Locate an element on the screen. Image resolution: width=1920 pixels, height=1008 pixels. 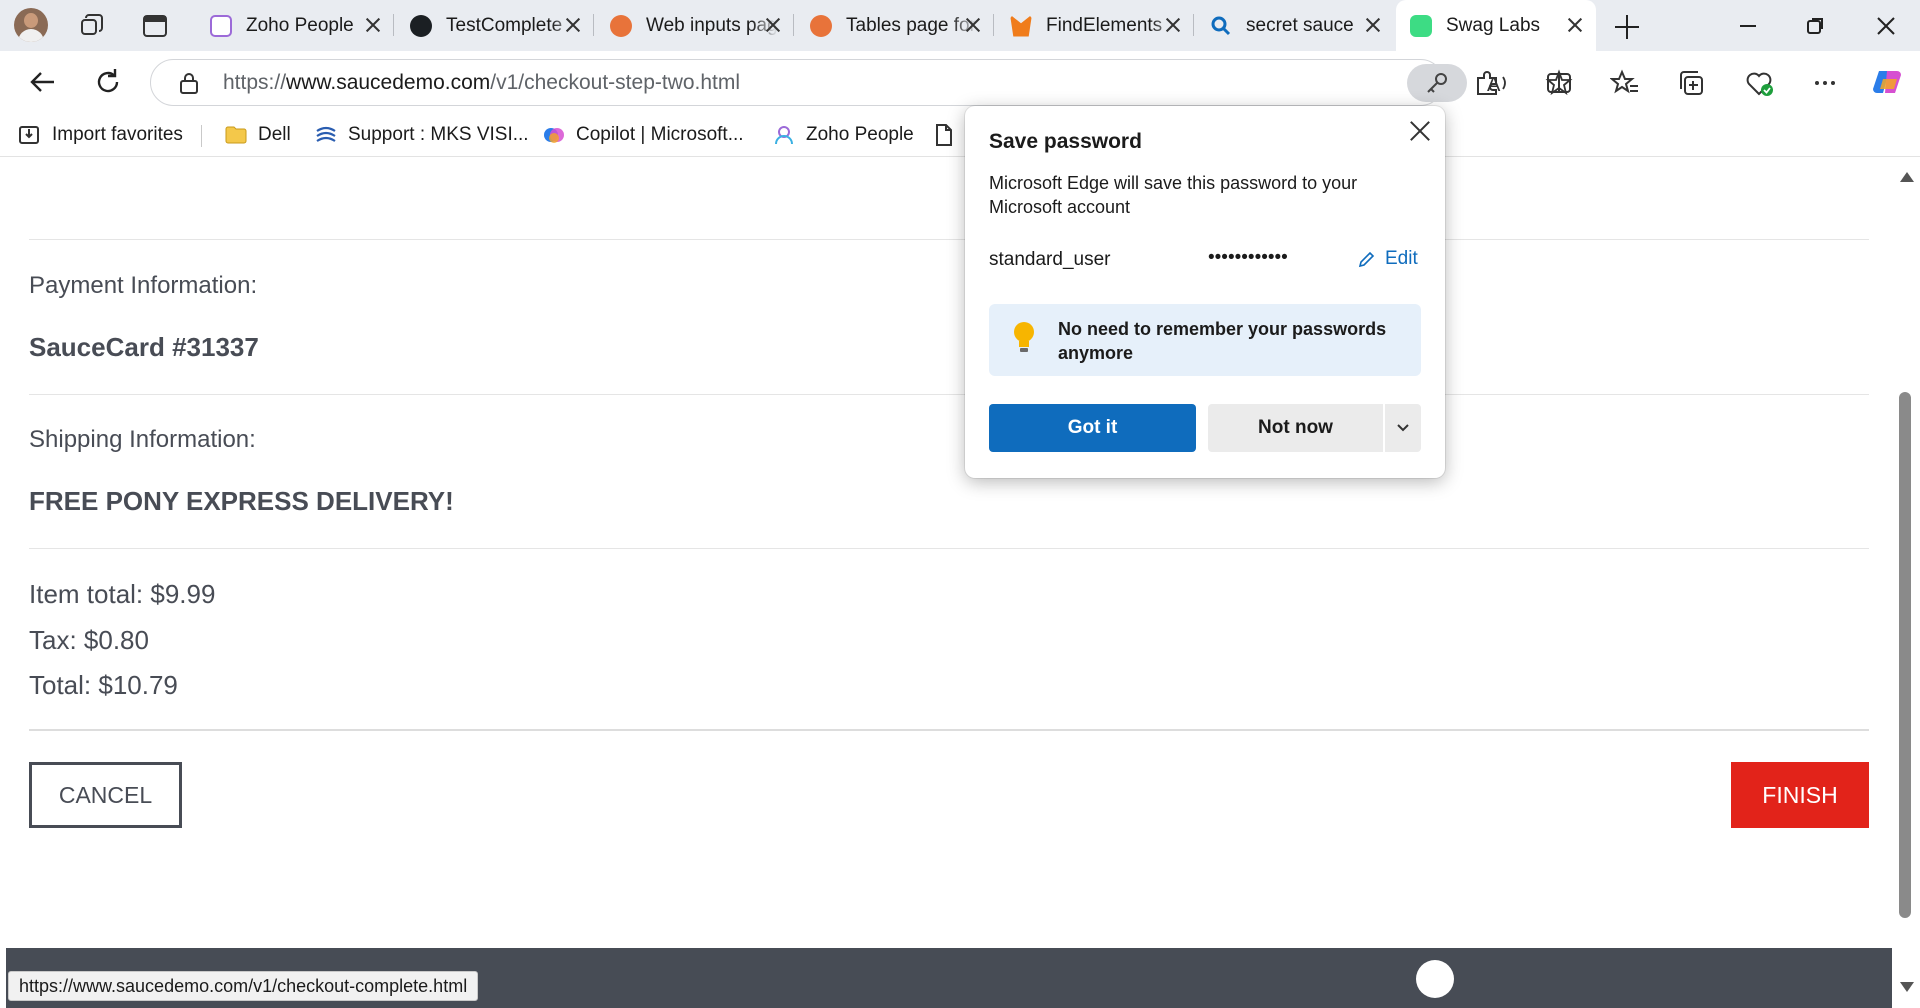
payment-info-label: Payment Information: is located at coordinates (143, 285).